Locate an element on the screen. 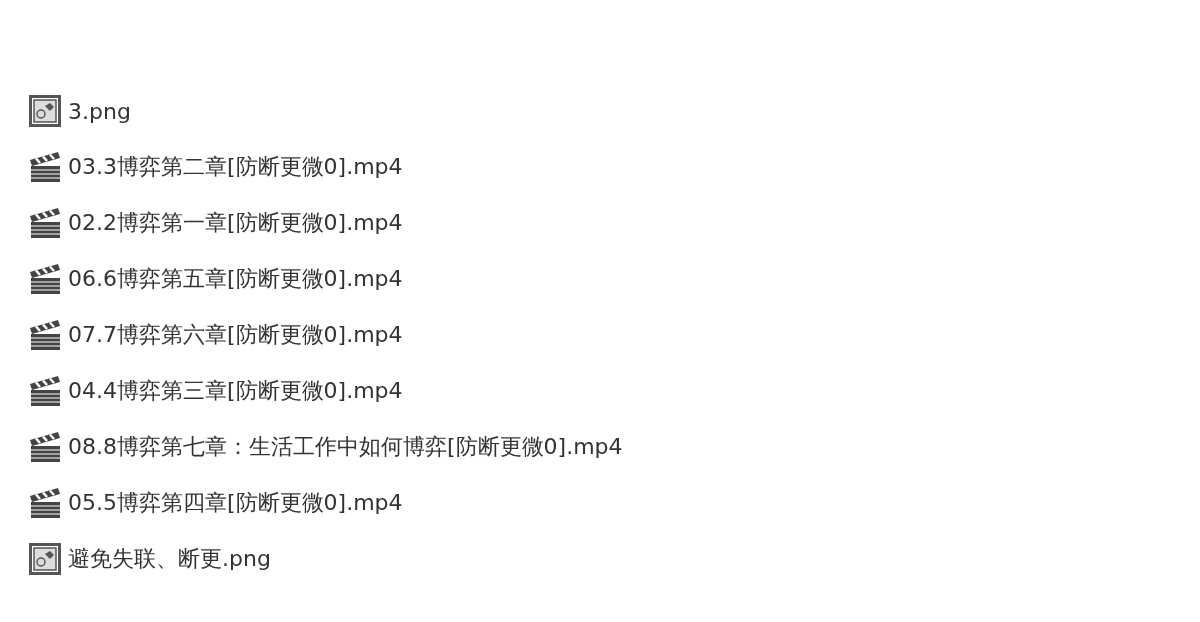 The width and height of the screenshot is (1200, 622). file-name: 避免失联、断更.png is located at coordinates (169, 559).